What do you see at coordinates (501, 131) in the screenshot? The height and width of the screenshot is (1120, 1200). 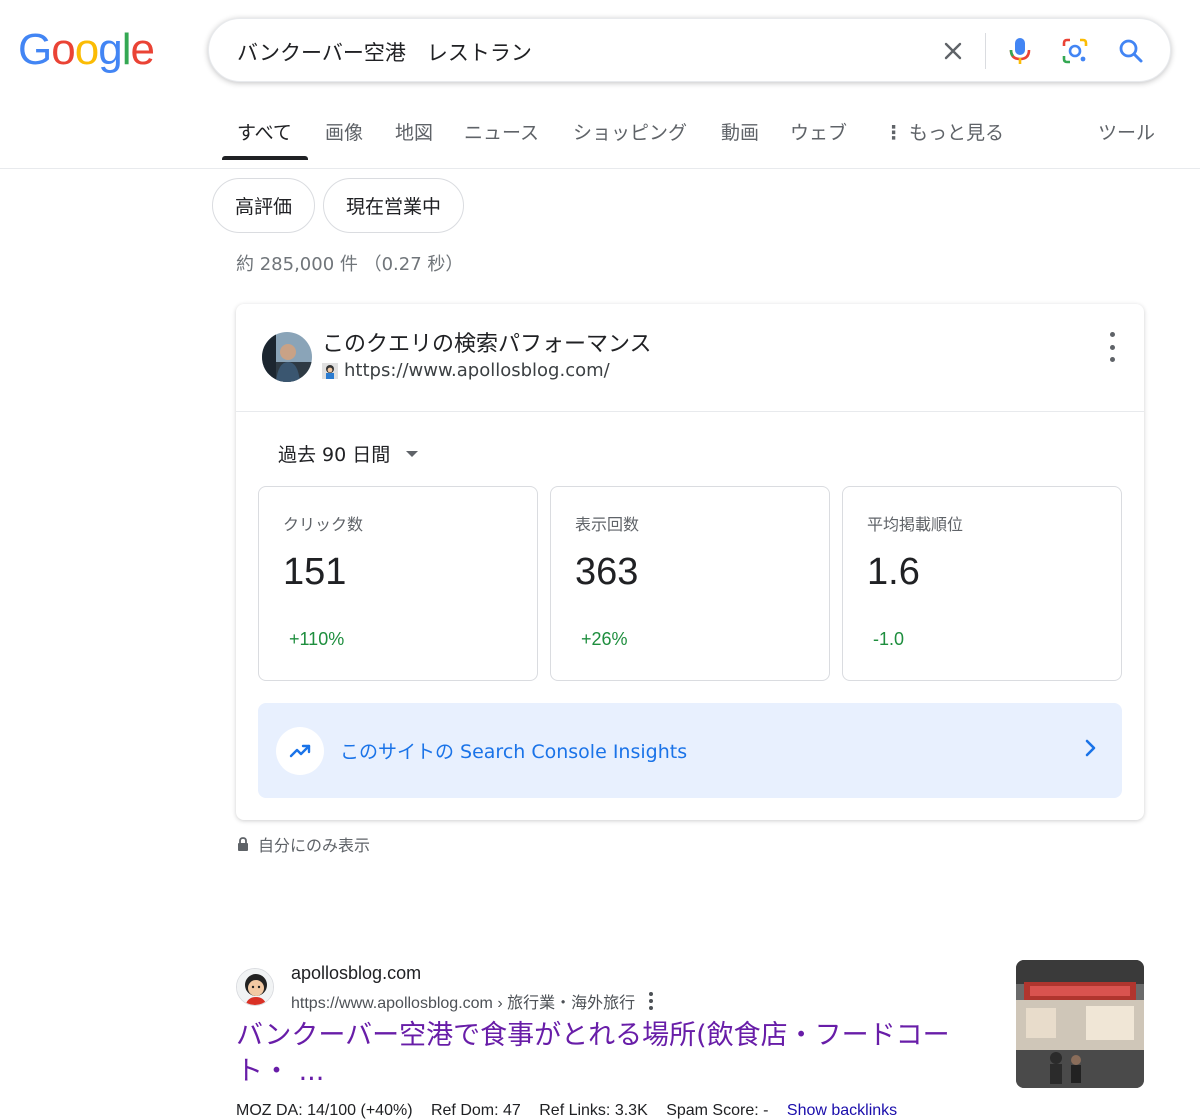 I see `tab-news: ニュース` at bounding box center [501, 131].